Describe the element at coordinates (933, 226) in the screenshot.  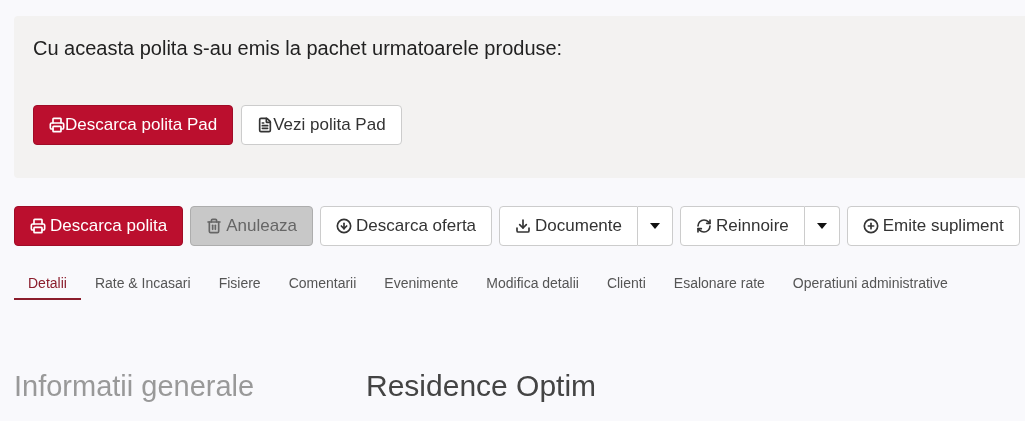
I see `toolbar-button: Emite supliment` at that location.